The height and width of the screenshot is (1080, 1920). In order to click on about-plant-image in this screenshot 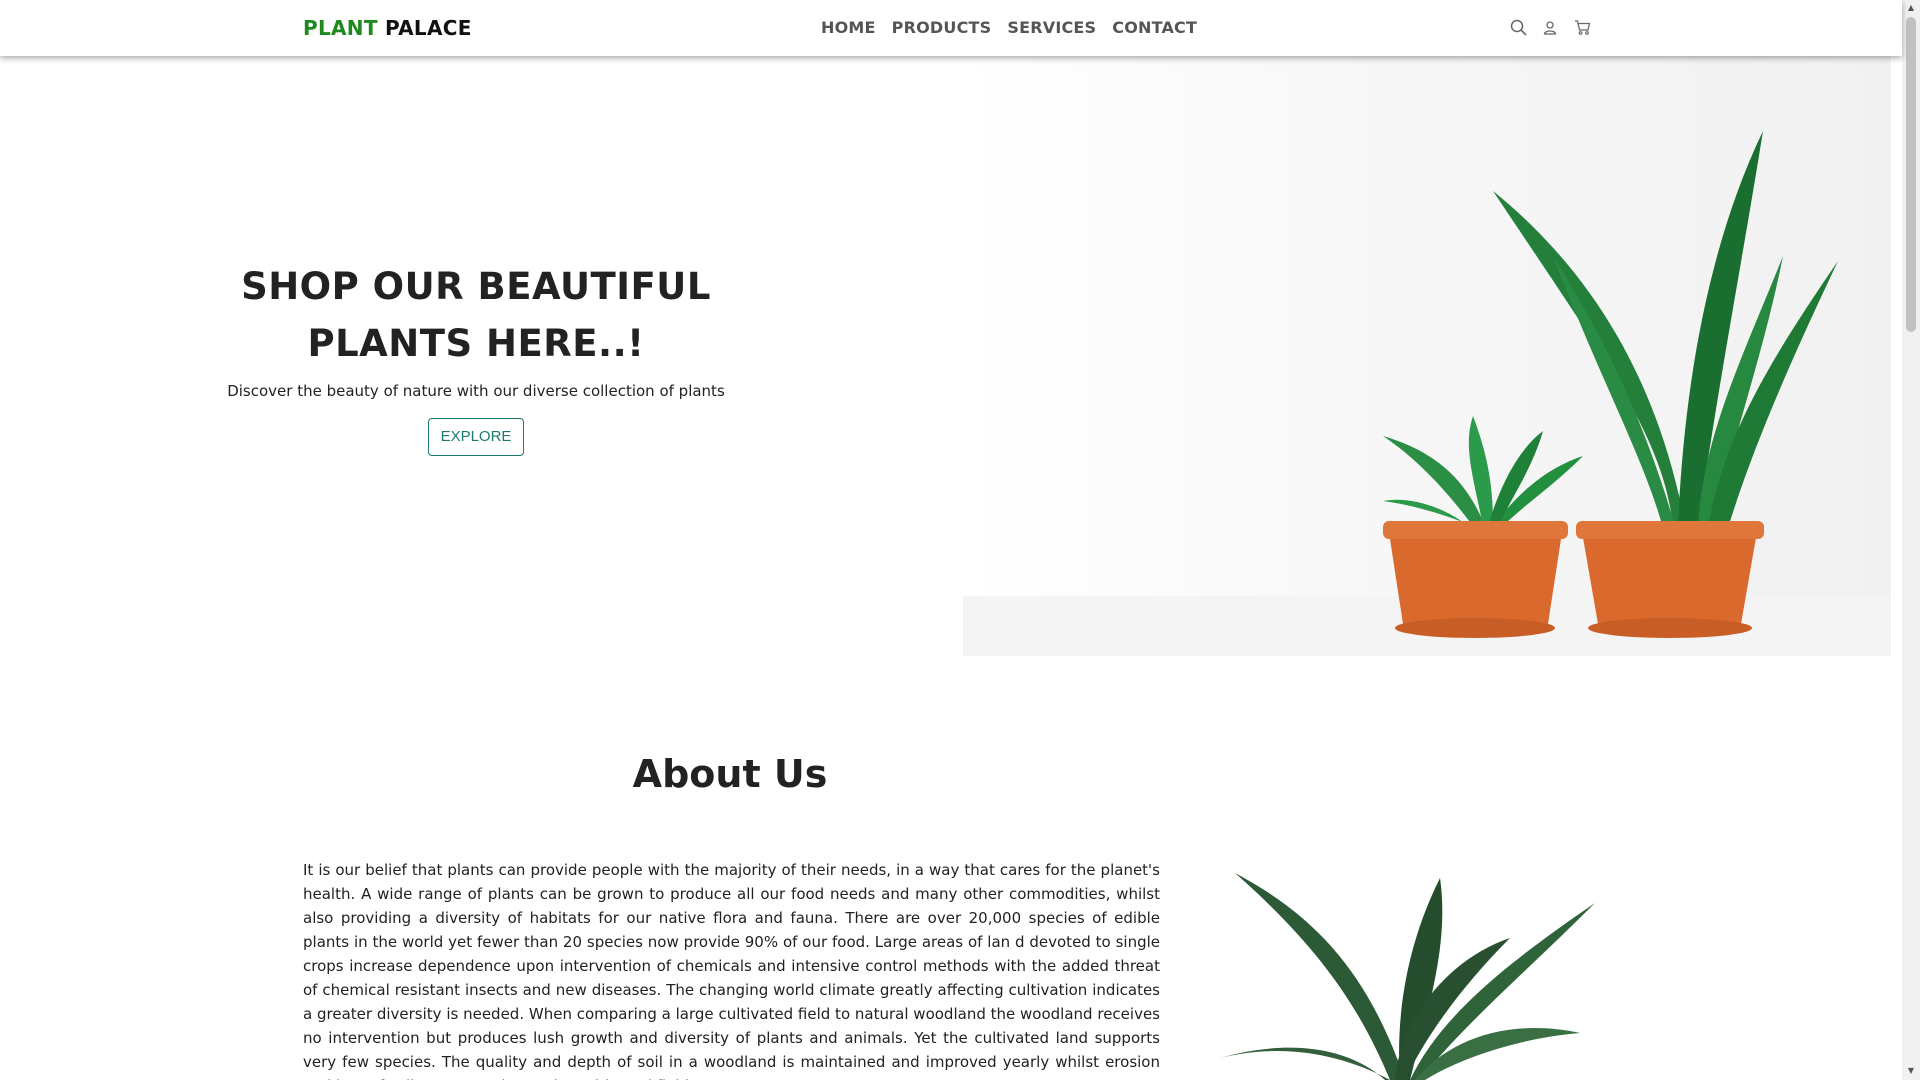, I will do `click(1405, 969)`.